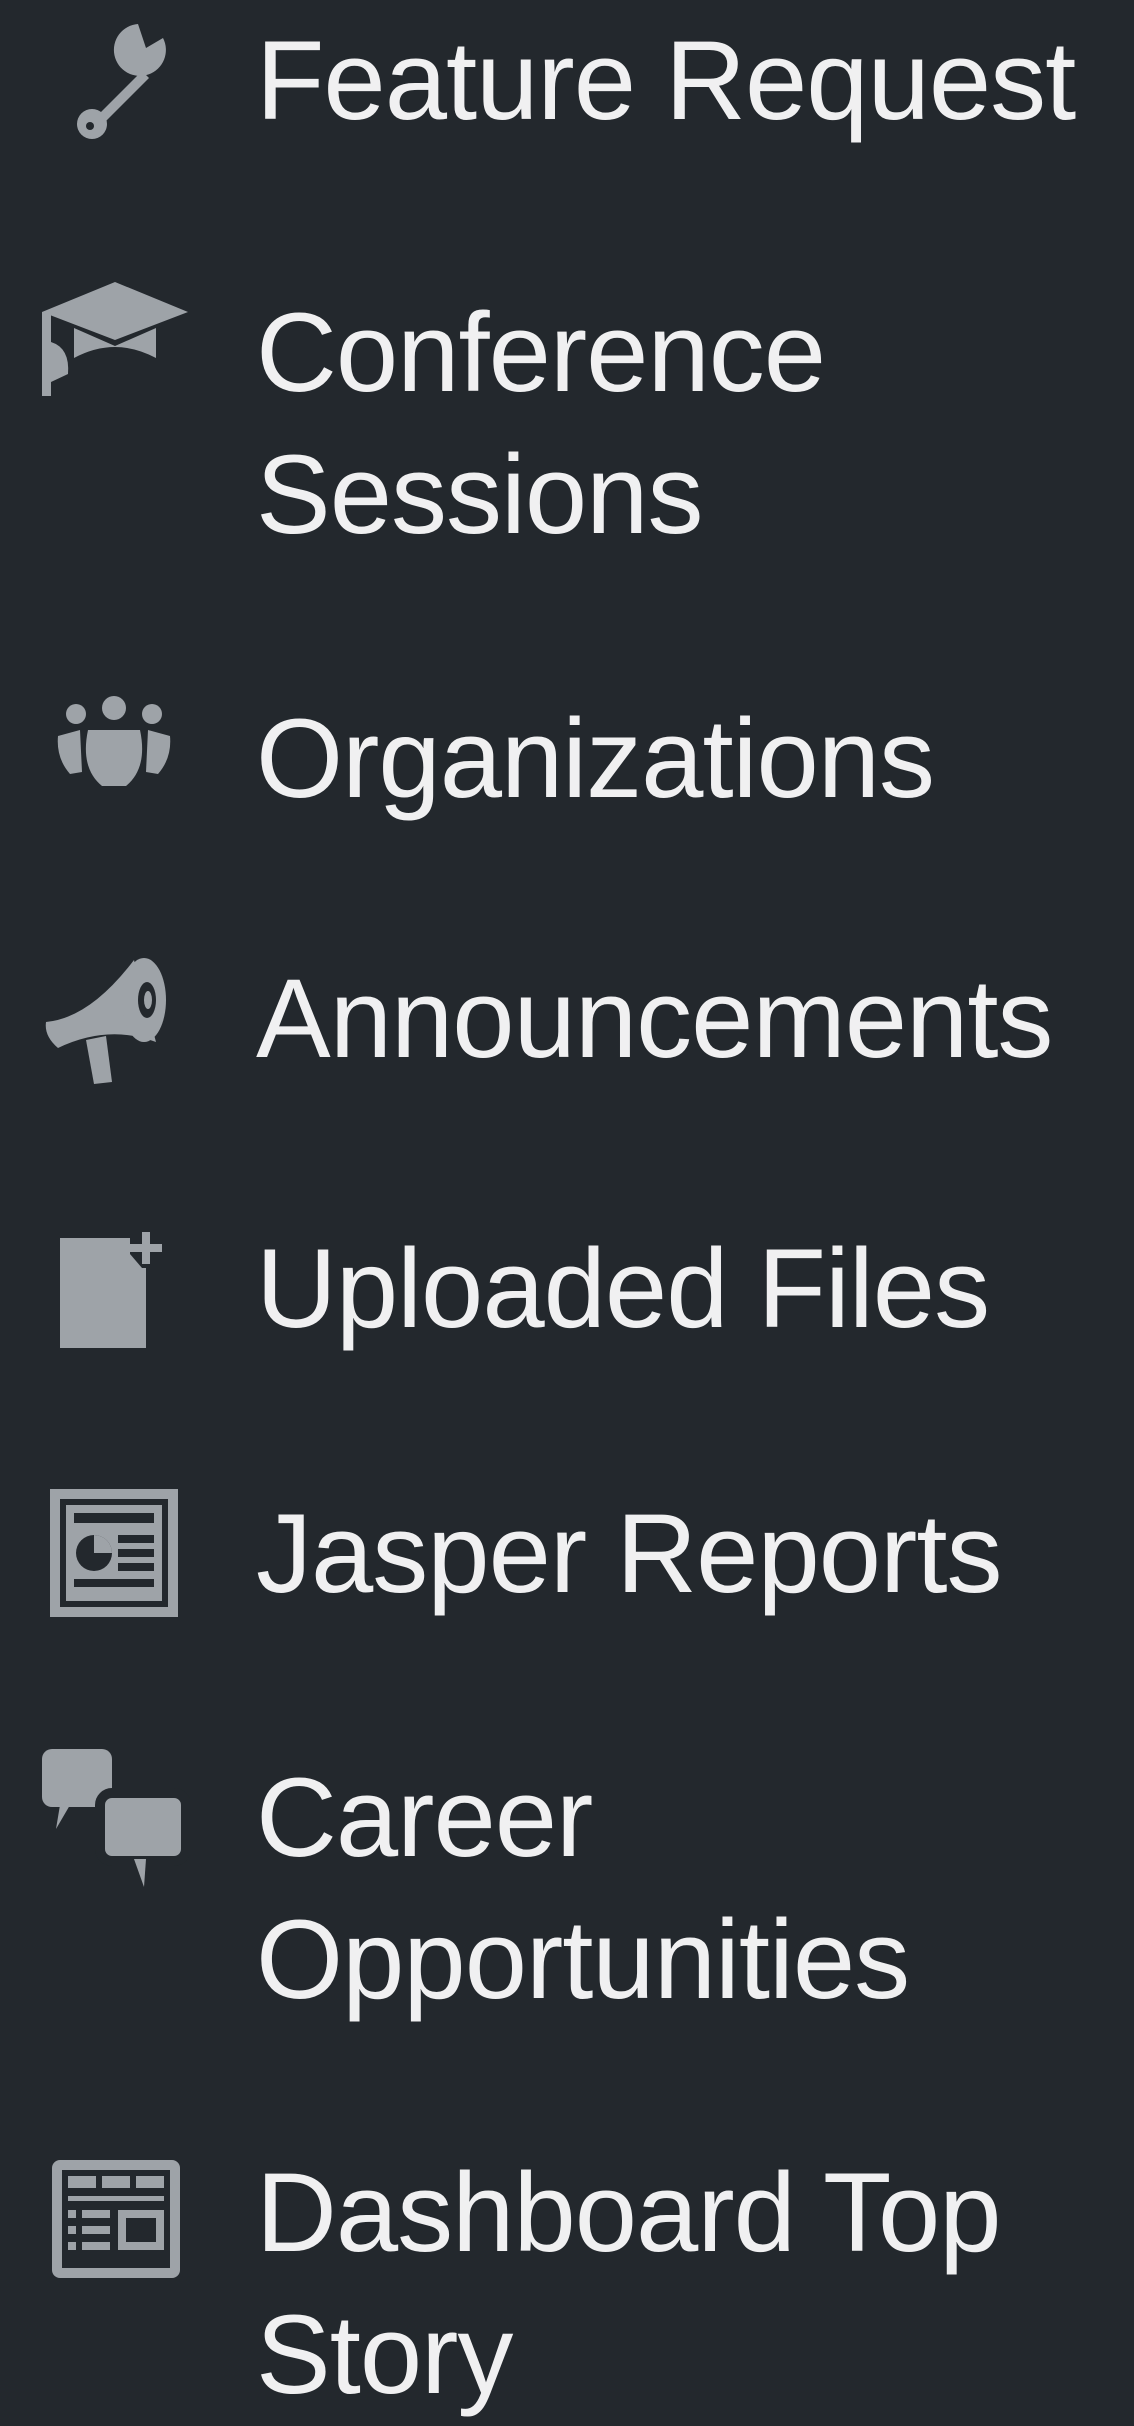 The width and height of the screenshot is (1134, 2426). I want to click on sidebar-item-label: Career Opportunities, so click(583, 1888).